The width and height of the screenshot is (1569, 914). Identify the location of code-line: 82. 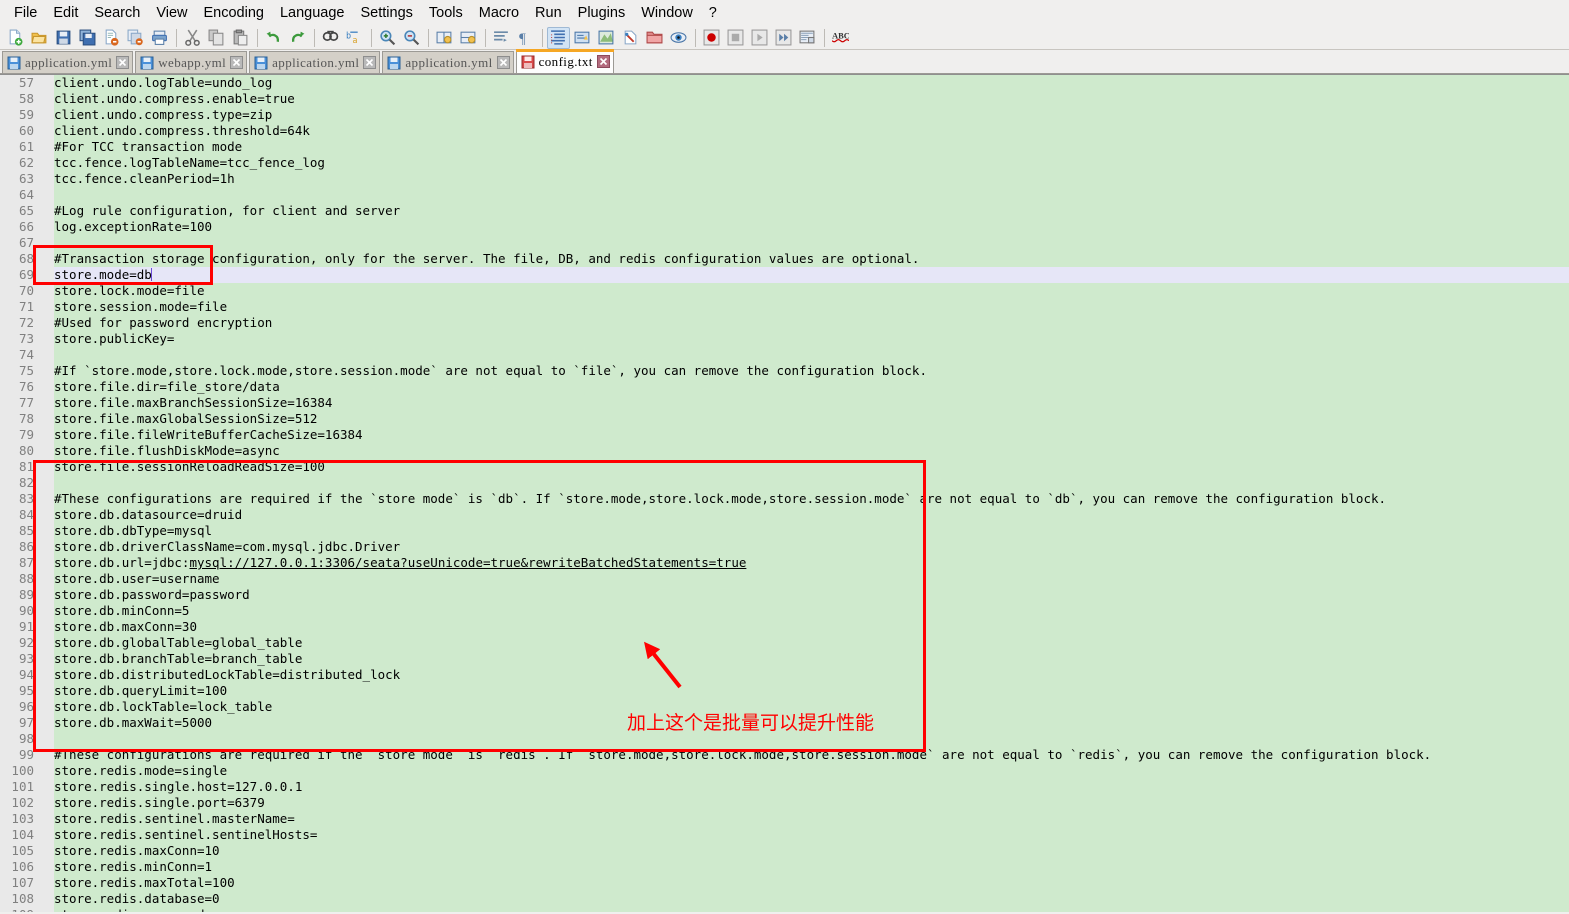
(784, 483).